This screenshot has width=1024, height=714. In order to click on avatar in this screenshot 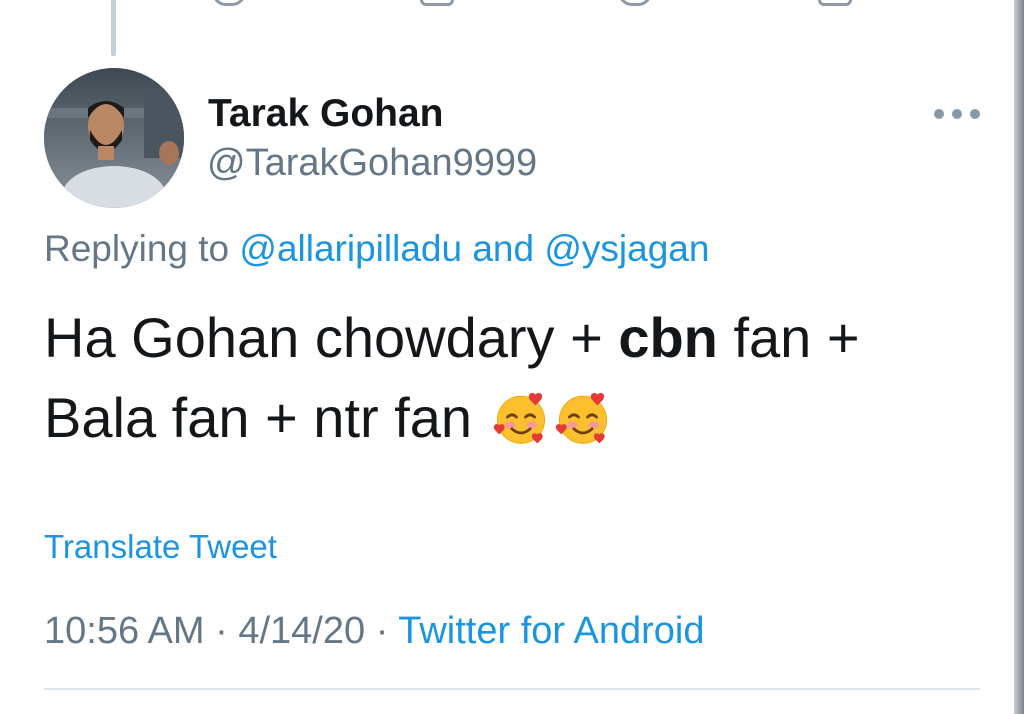, I will do `click(114, 138)`.